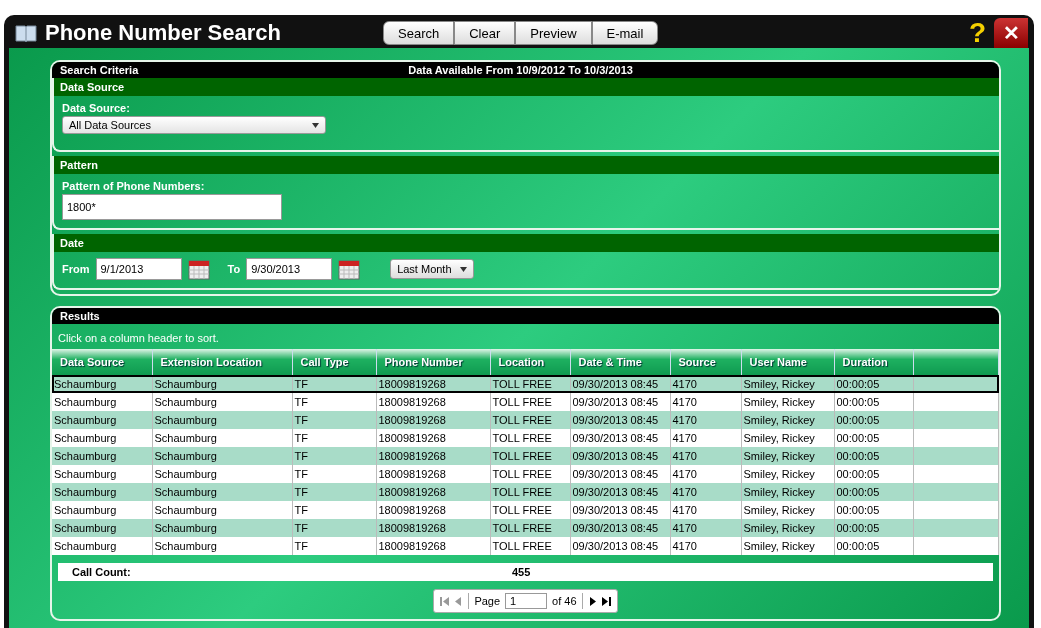 This screenshot has width=1041, height=628. What do you see at coordinates (787, 546) in the screenshot?
I see `table-cell: Smiley, Rickey` at bounding box center [787, 546].